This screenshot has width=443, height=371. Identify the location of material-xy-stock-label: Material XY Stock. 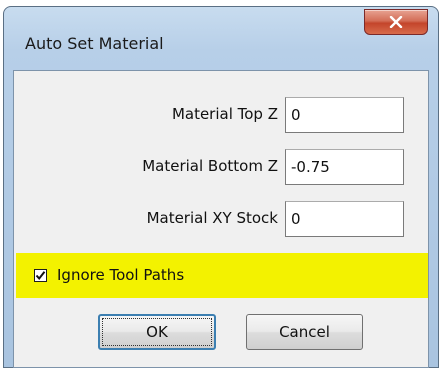
(212, 218).